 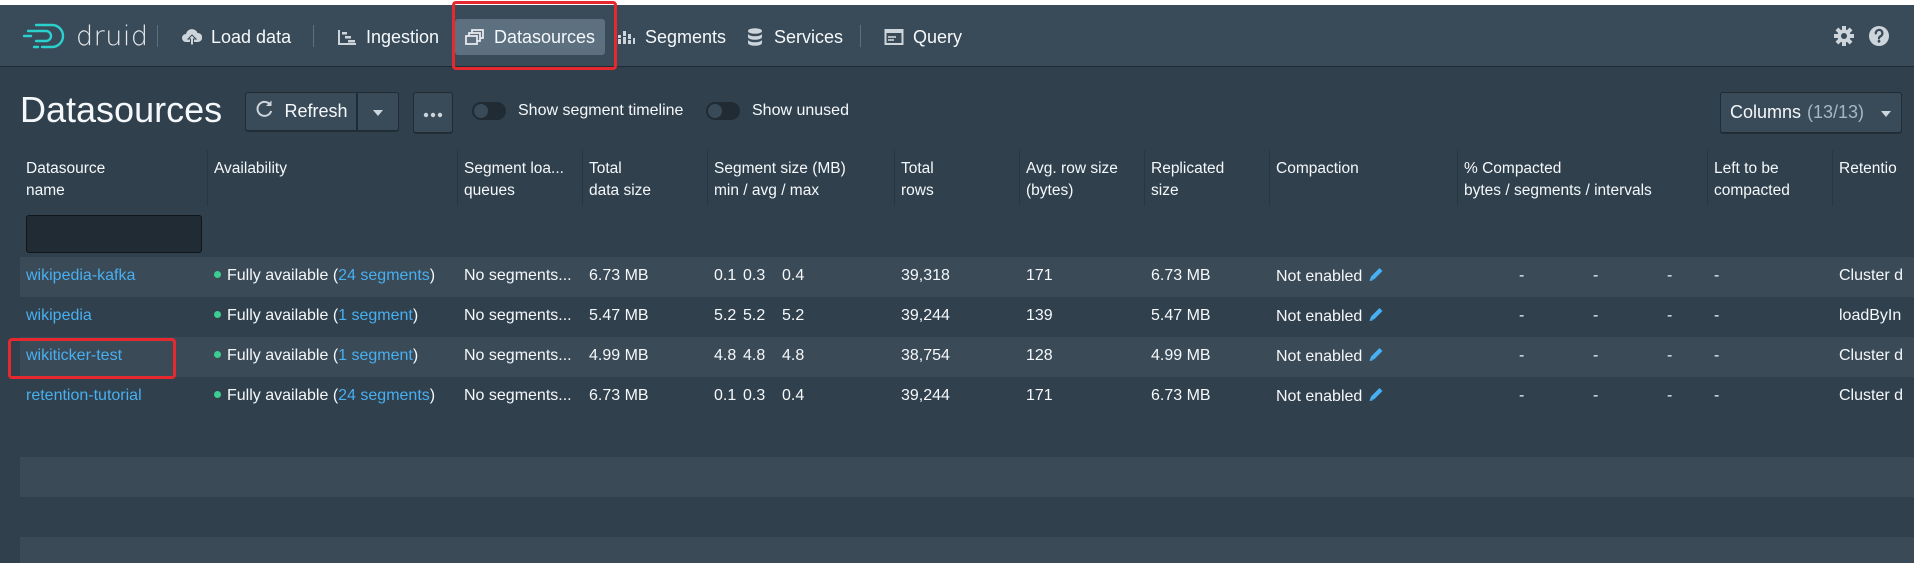 What do you see at coordinates (514, 180) in the screenshot?
I see `col-header-segment-load-queues: Segment loa... queues` at bounding box center [514, 180].